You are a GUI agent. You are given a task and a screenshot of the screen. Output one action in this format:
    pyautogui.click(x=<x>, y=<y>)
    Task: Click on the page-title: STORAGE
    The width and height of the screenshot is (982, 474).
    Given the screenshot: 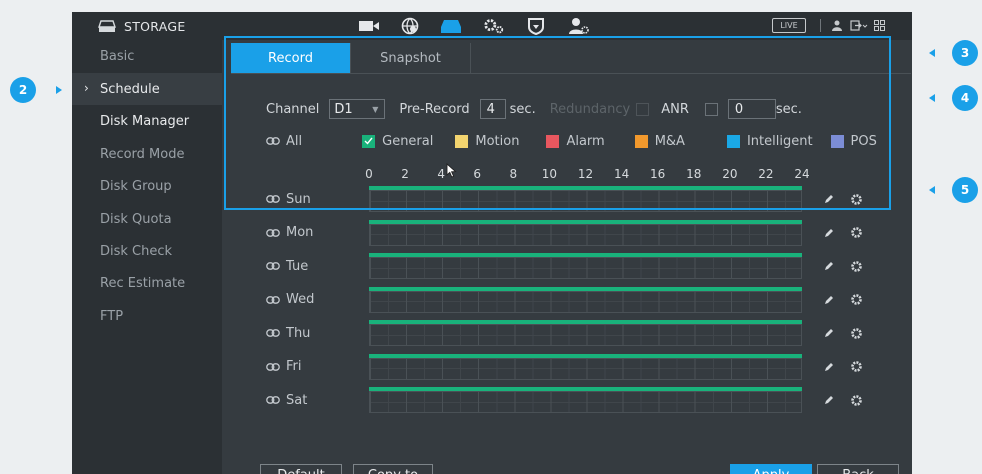 What is the action you would take?
    pyautogui.click(x=142, y=26)
    